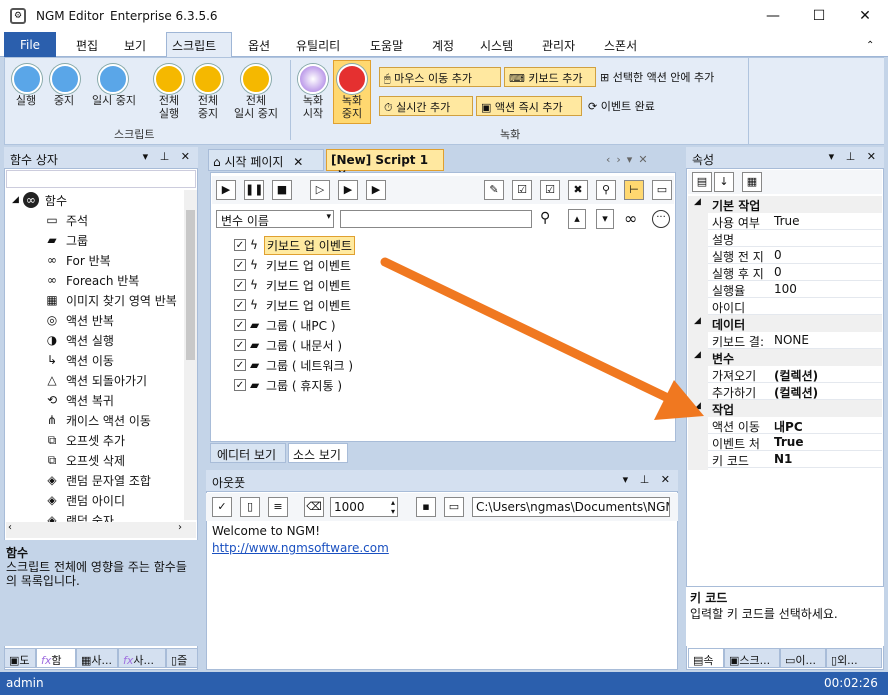  Describe the element at coordinates (679, 400) in the screenshot. I see `arrow-head` at that location.